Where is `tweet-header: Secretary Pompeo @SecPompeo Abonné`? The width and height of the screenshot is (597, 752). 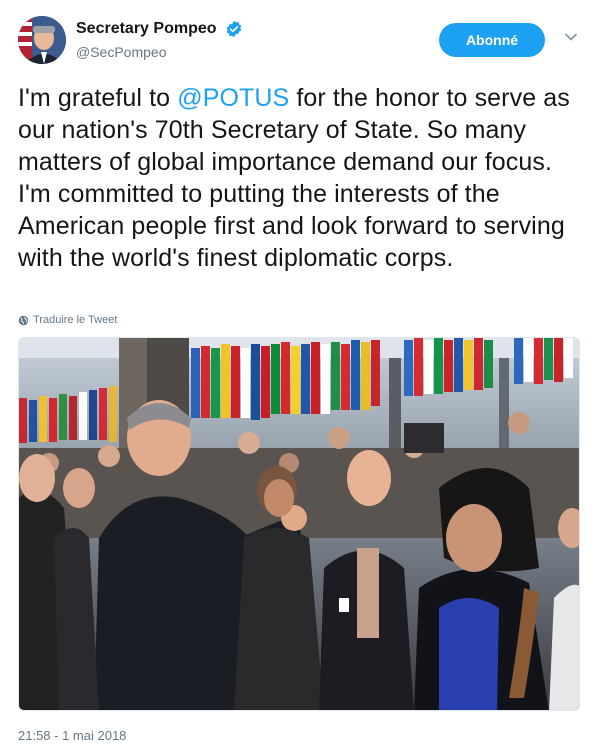
tweet-header: Secretary Pompeo @SecPompeo Abonné is located at coordinates (300, 42).